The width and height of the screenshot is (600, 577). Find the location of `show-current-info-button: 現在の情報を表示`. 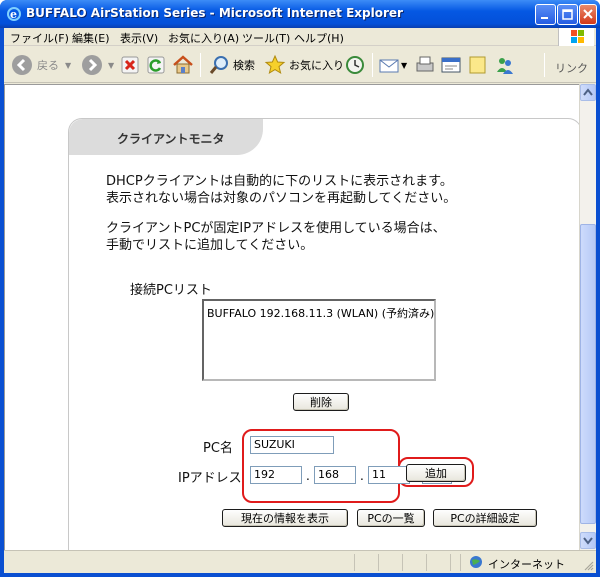

show-current-info-button: 現在の情報を表示 is located at coordinates (285, 518).